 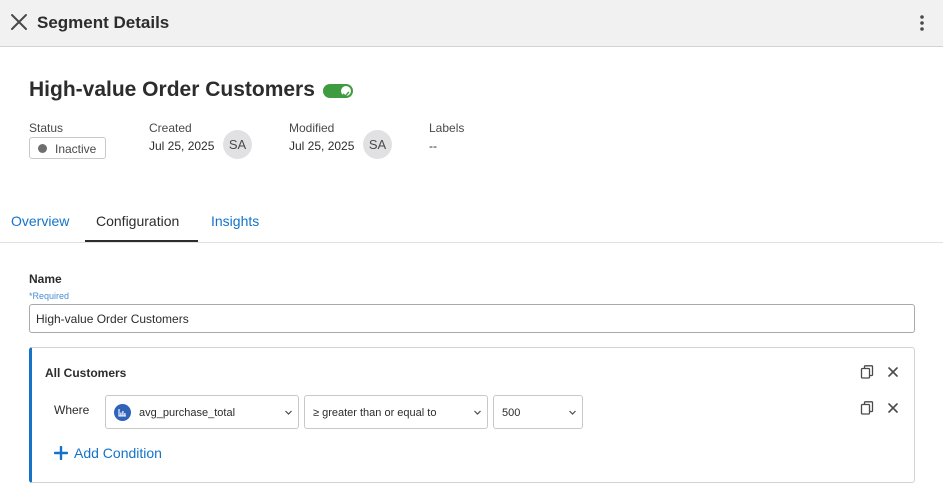 What do you see at coordinates (137, 221) in the screenshot?
I see `tab-configuration: Configuration` at bounding box center [137, 221].